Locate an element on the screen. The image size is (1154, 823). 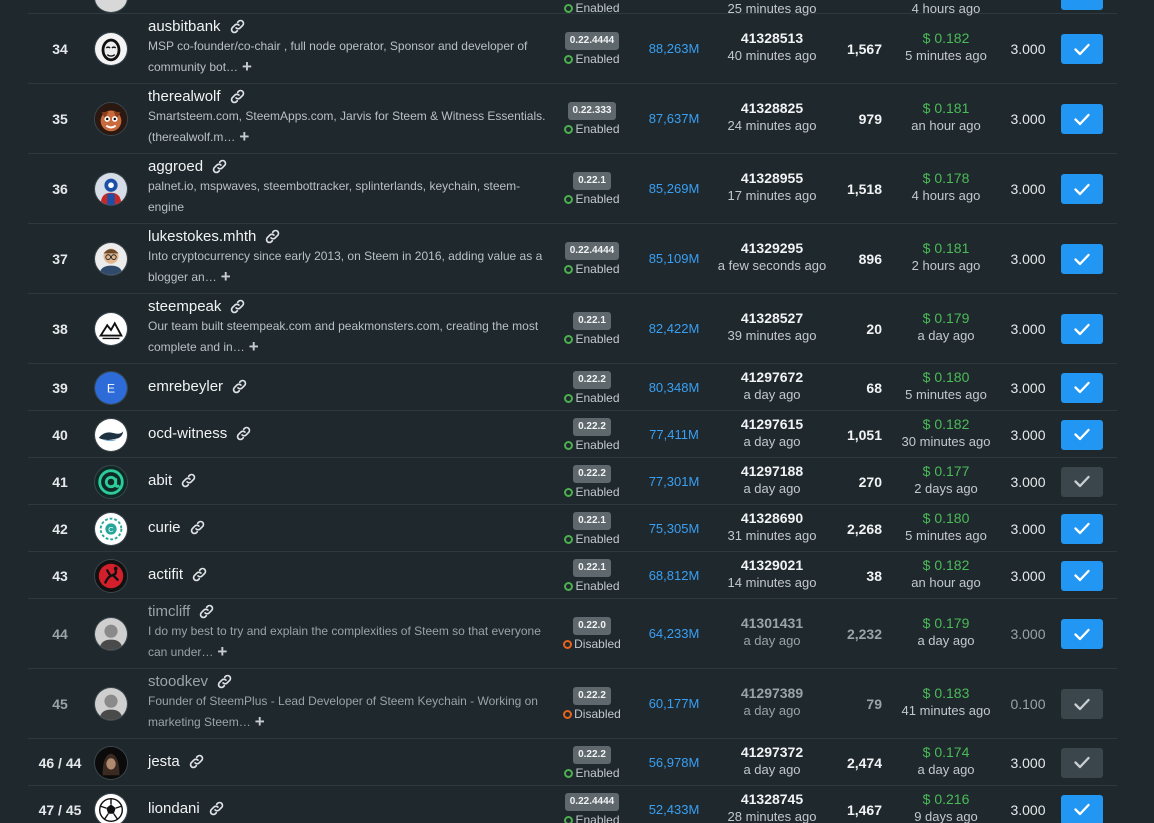
votes-link: 60,177M is located at coordinates (674, 703).